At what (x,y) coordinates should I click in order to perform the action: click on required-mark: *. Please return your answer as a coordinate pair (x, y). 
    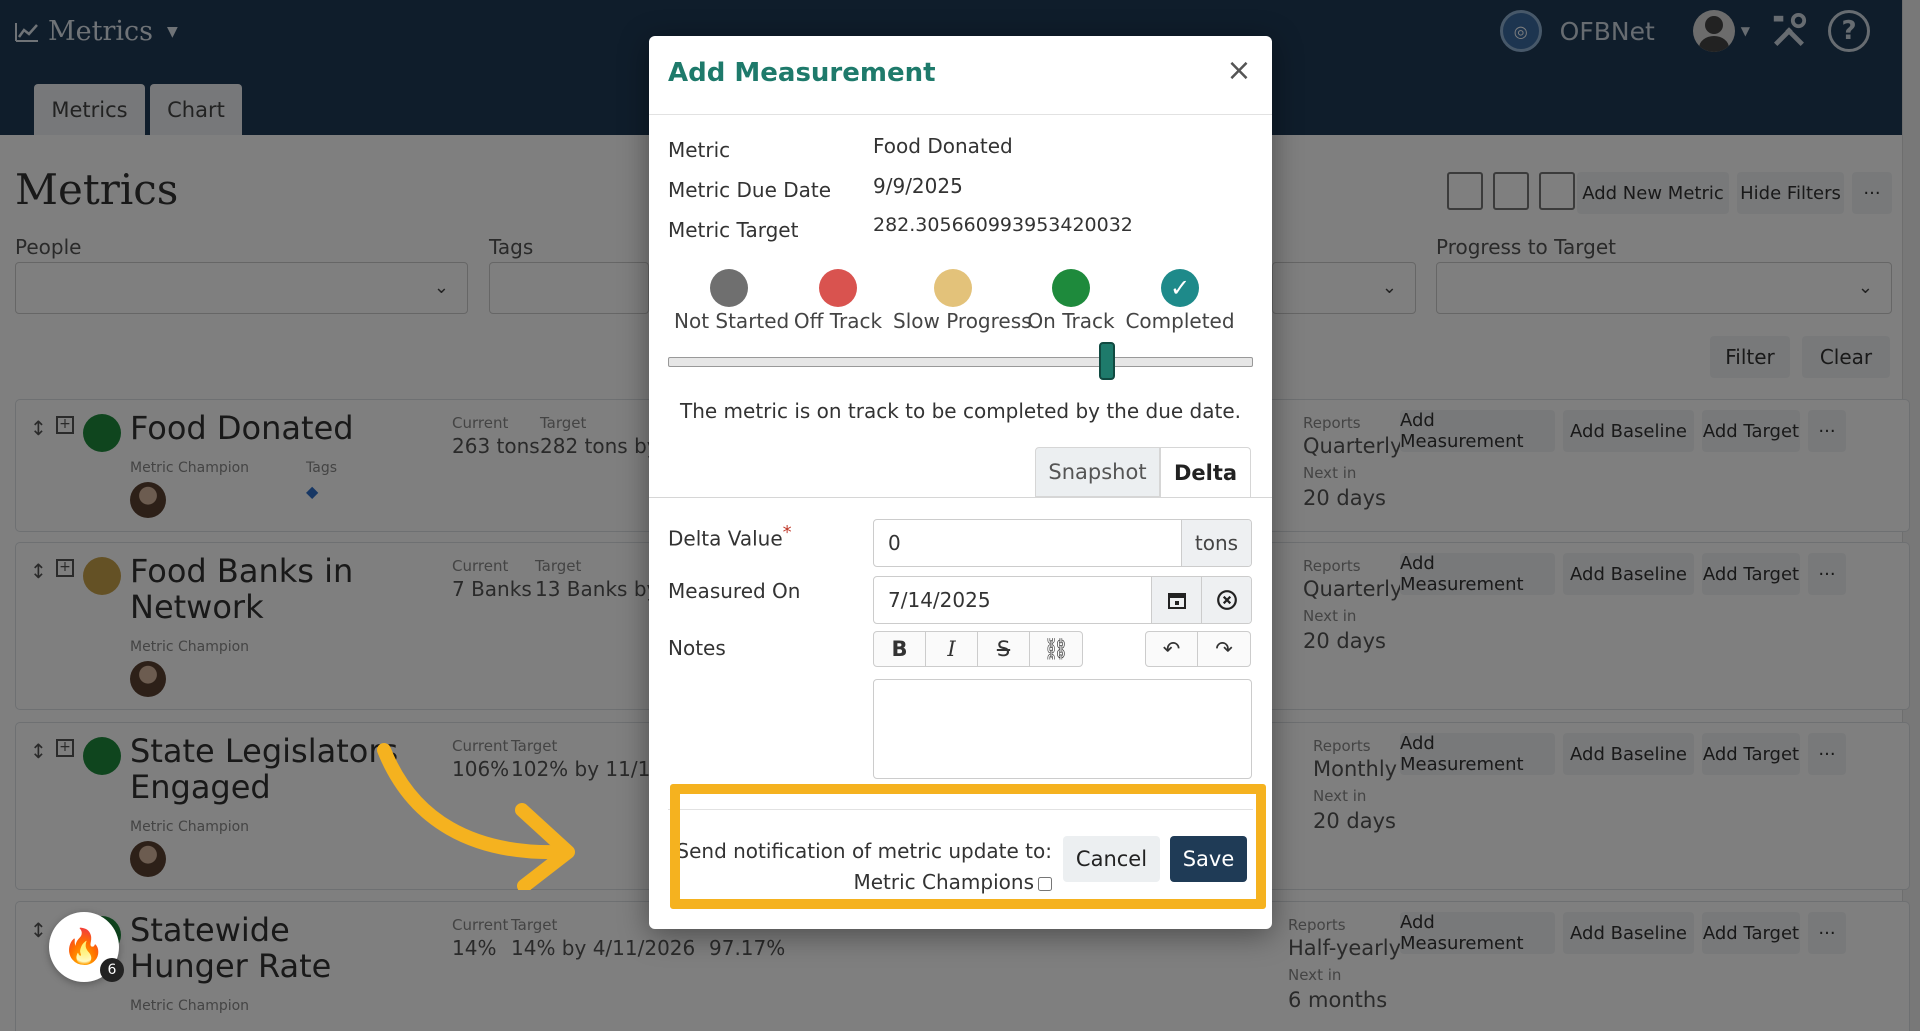
    Looking at the image, I should click on (787, 532).